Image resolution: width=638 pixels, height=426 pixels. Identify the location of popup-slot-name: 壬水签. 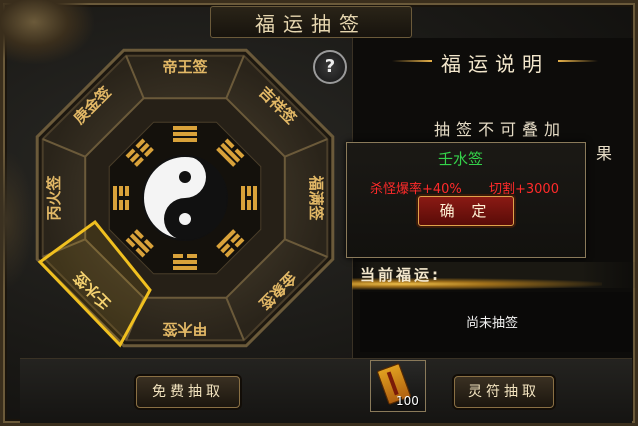
(461, 159).